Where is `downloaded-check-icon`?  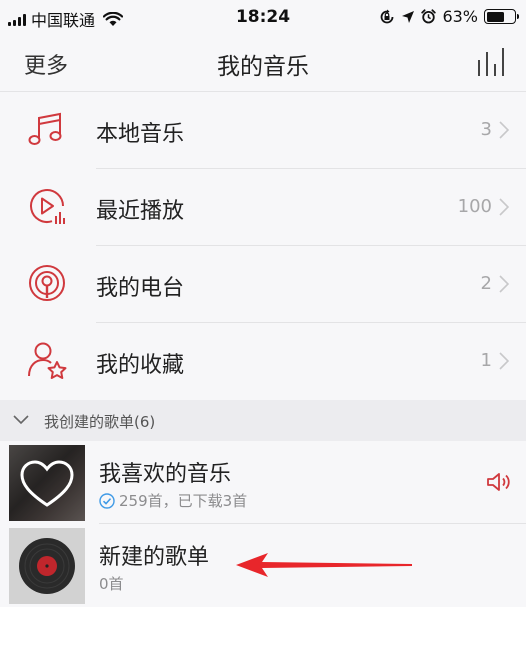 downloaded-check-icon is located at coordinates (107, 500).